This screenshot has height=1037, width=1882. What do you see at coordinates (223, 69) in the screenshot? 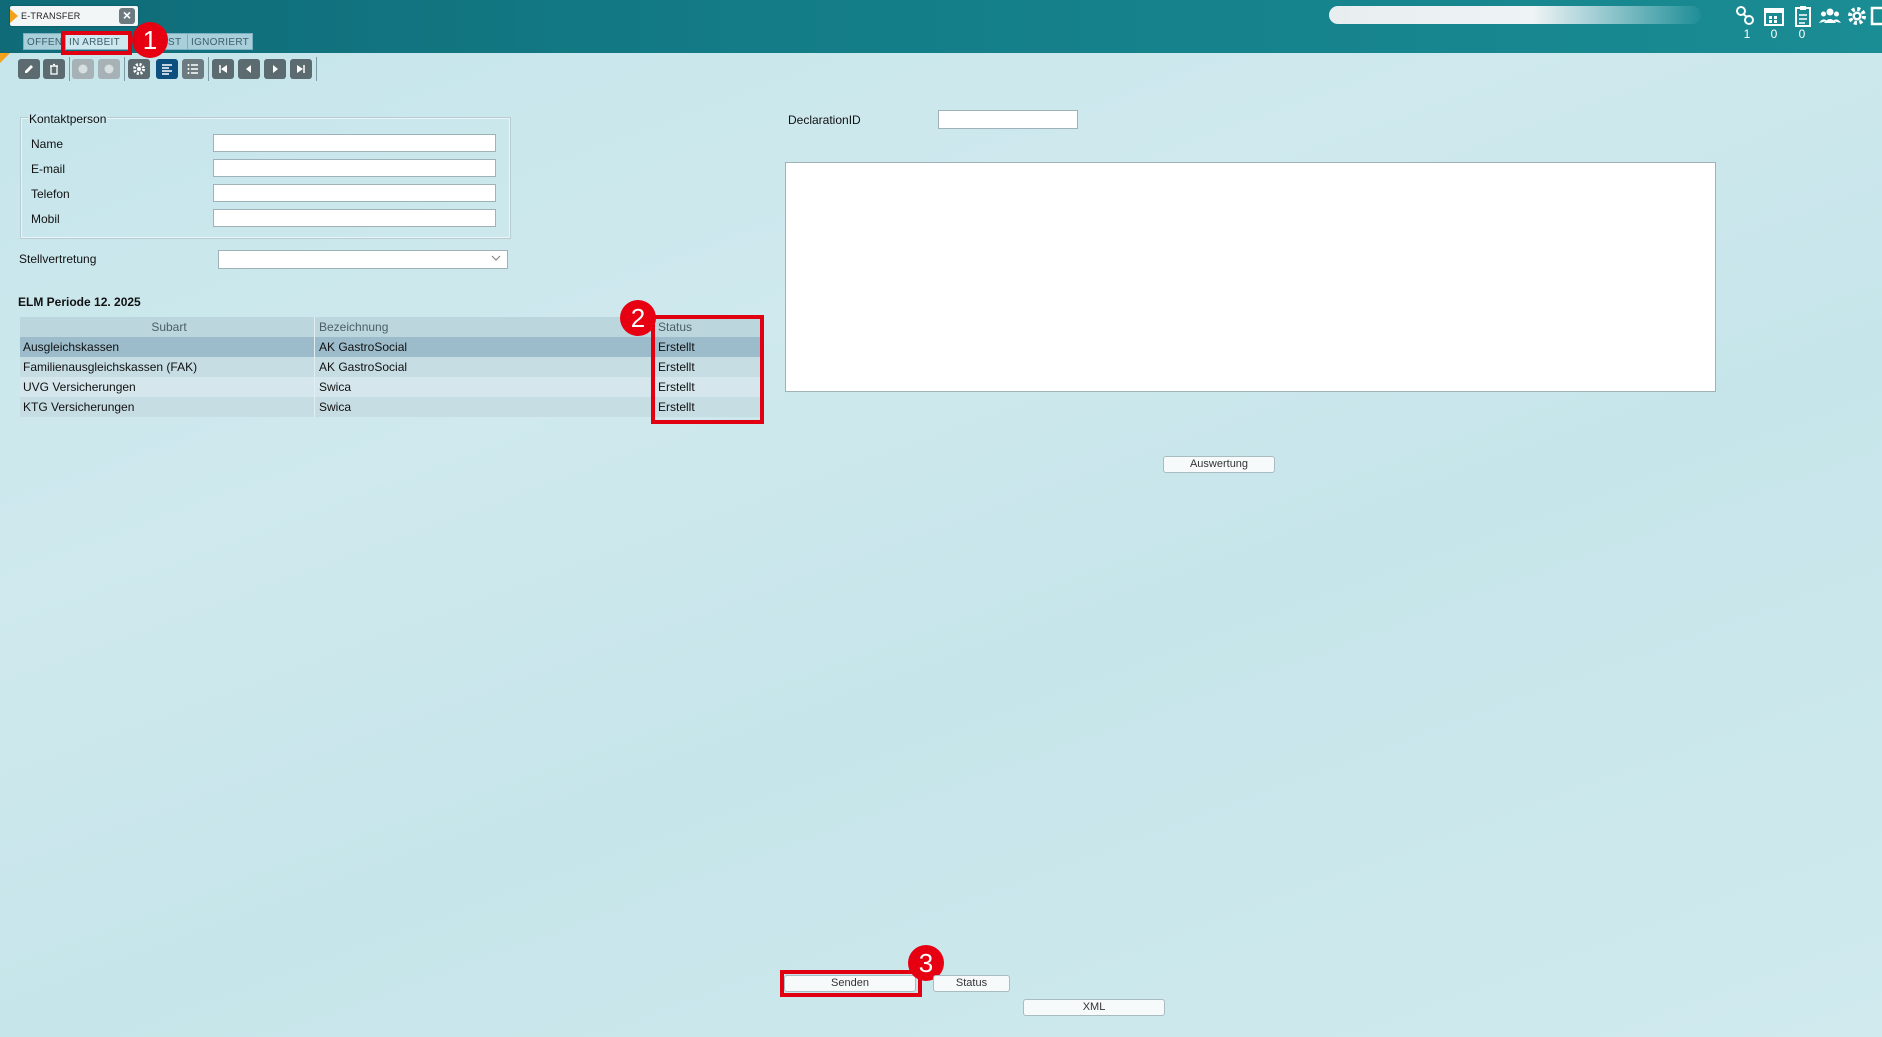
I see `first-record-icon` at bounding box center [223, 69].